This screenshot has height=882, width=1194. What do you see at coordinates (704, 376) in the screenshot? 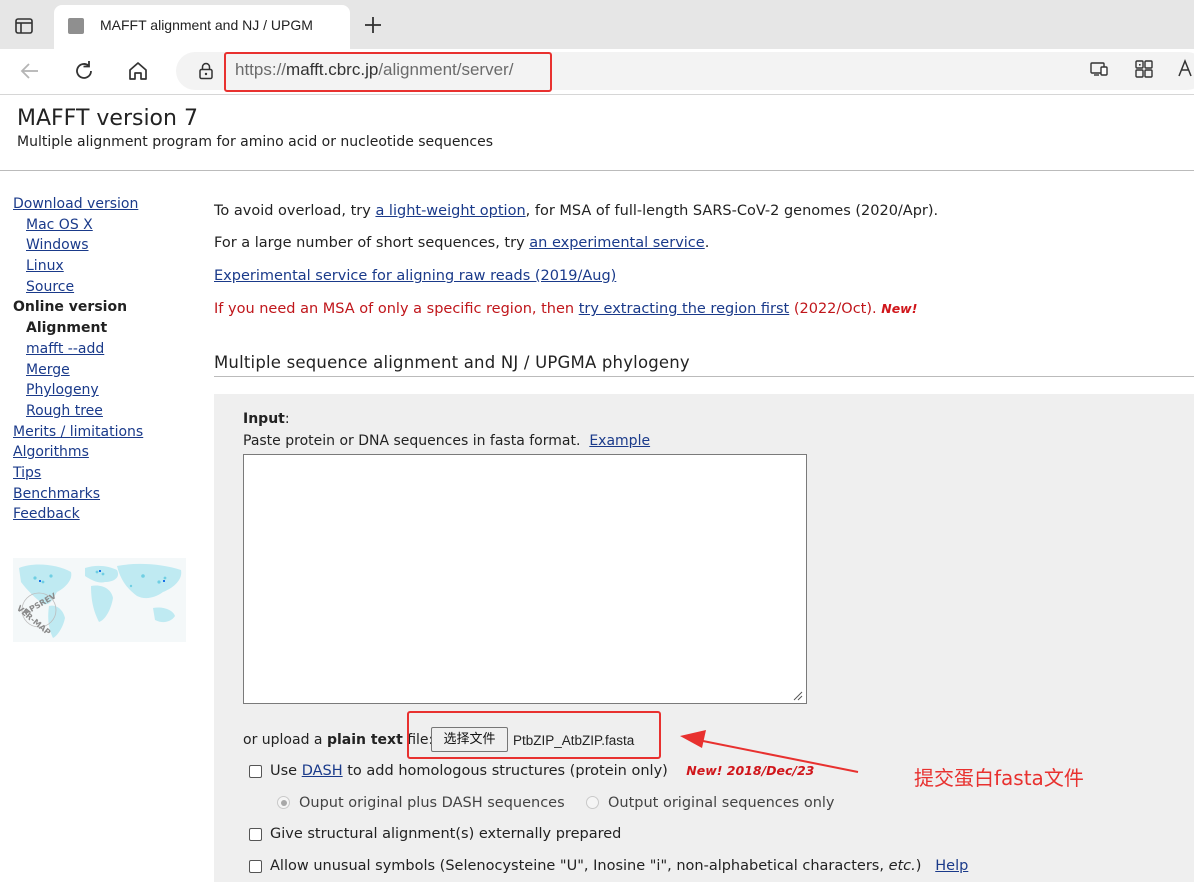
I see `section-divider` at bounding box center [704, 376].